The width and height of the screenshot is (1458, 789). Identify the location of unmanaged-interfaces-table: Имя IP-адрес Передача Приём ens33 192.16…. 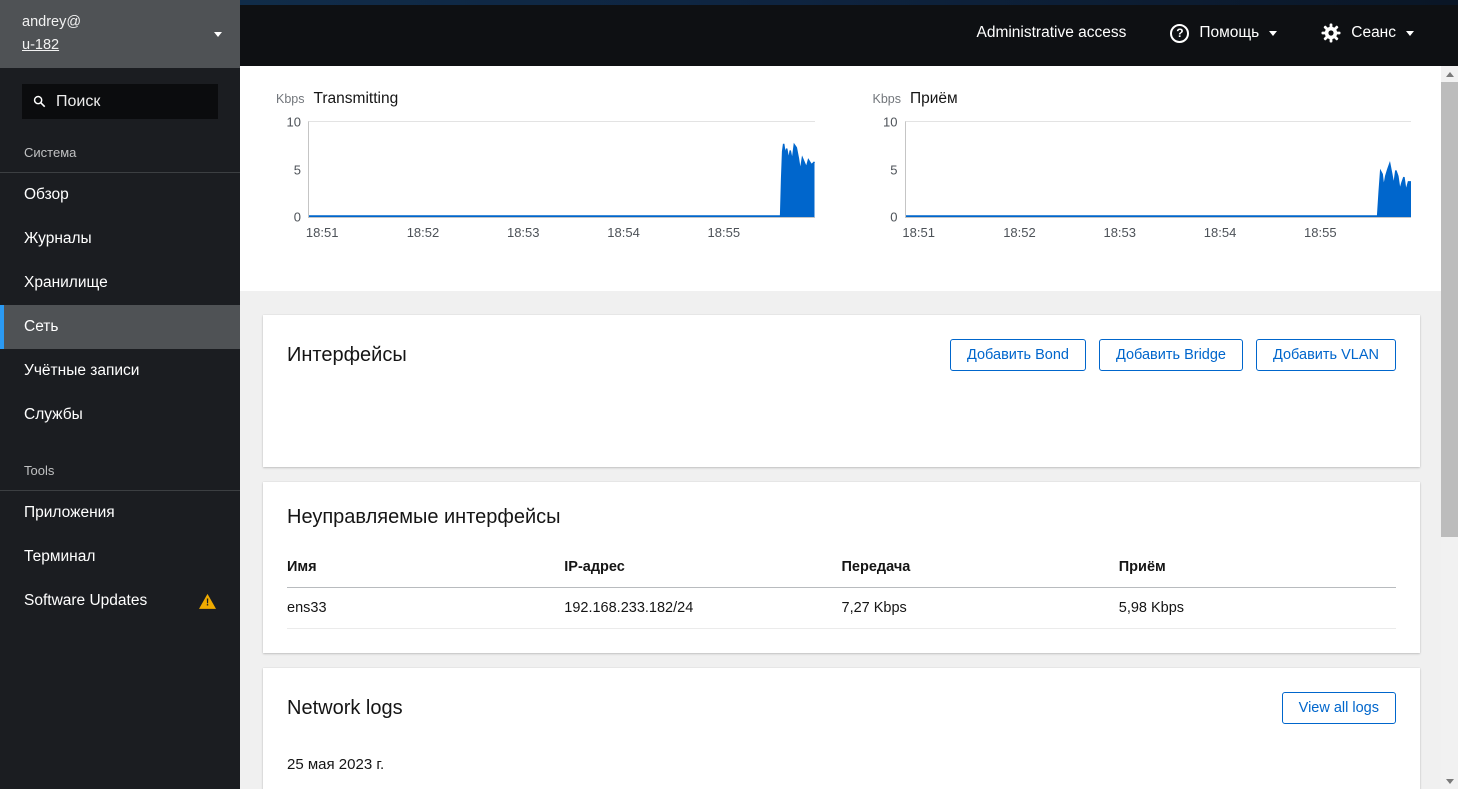
(841, 589).